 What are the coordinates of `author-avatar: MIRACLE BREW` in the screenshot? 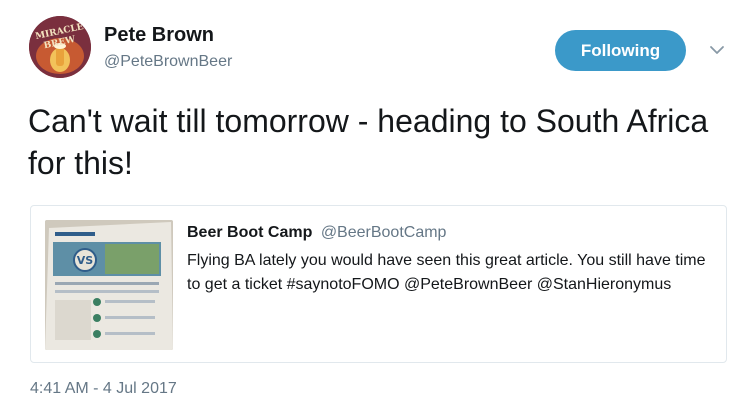 It's located at (60, 47).